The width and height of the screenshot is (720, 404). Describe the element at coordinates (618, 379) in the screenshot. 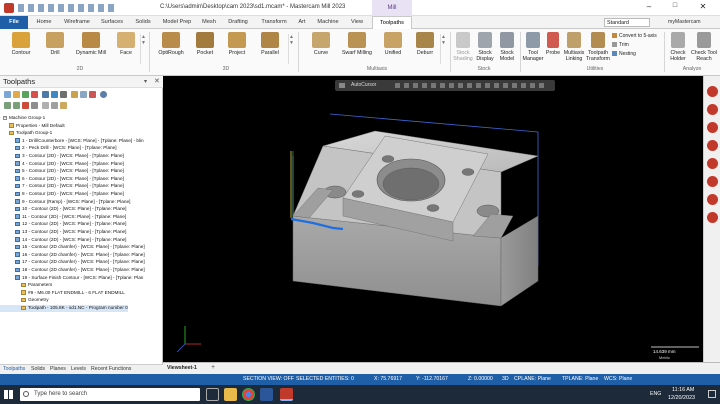

I see `wcs-status: WCS: Plane` at that location.